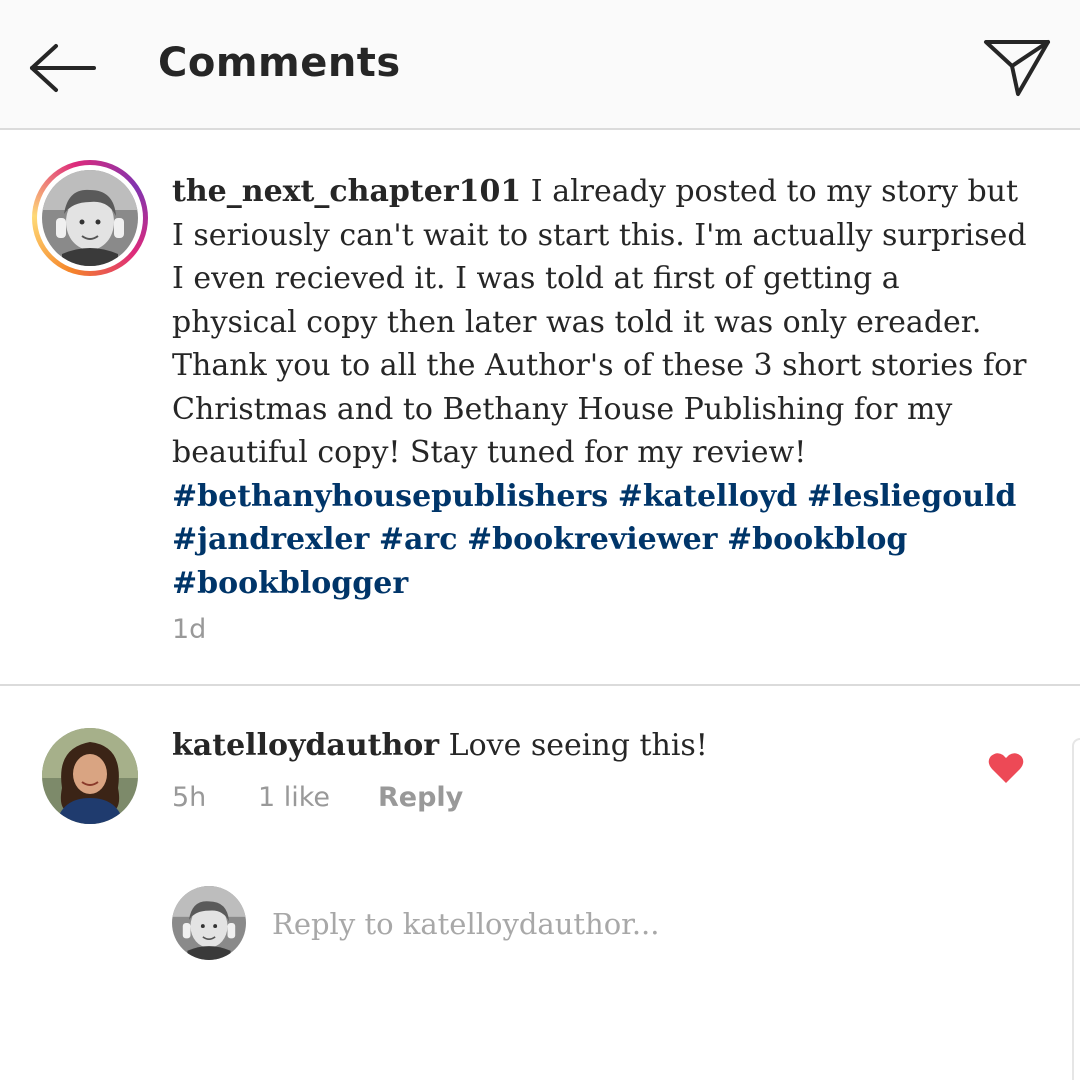 The width and height of the screenshot is (1080, 1080). I want to click on hashtag: #lesliegould, so click(912, 496).